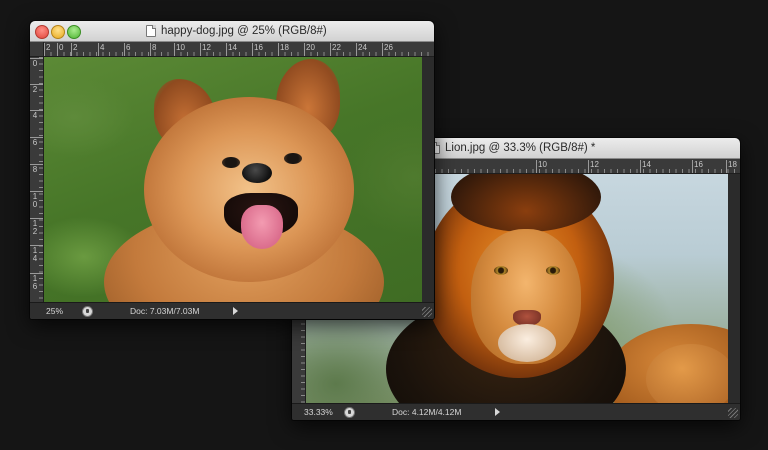 This screenshot has width=768, height=450. What do you see at coordinates (37, 180) in the screenshot?
I see `dog-vertical-ruler: 0 2 4 6 8 10 12 14 16` at bounding box center [37, 180].